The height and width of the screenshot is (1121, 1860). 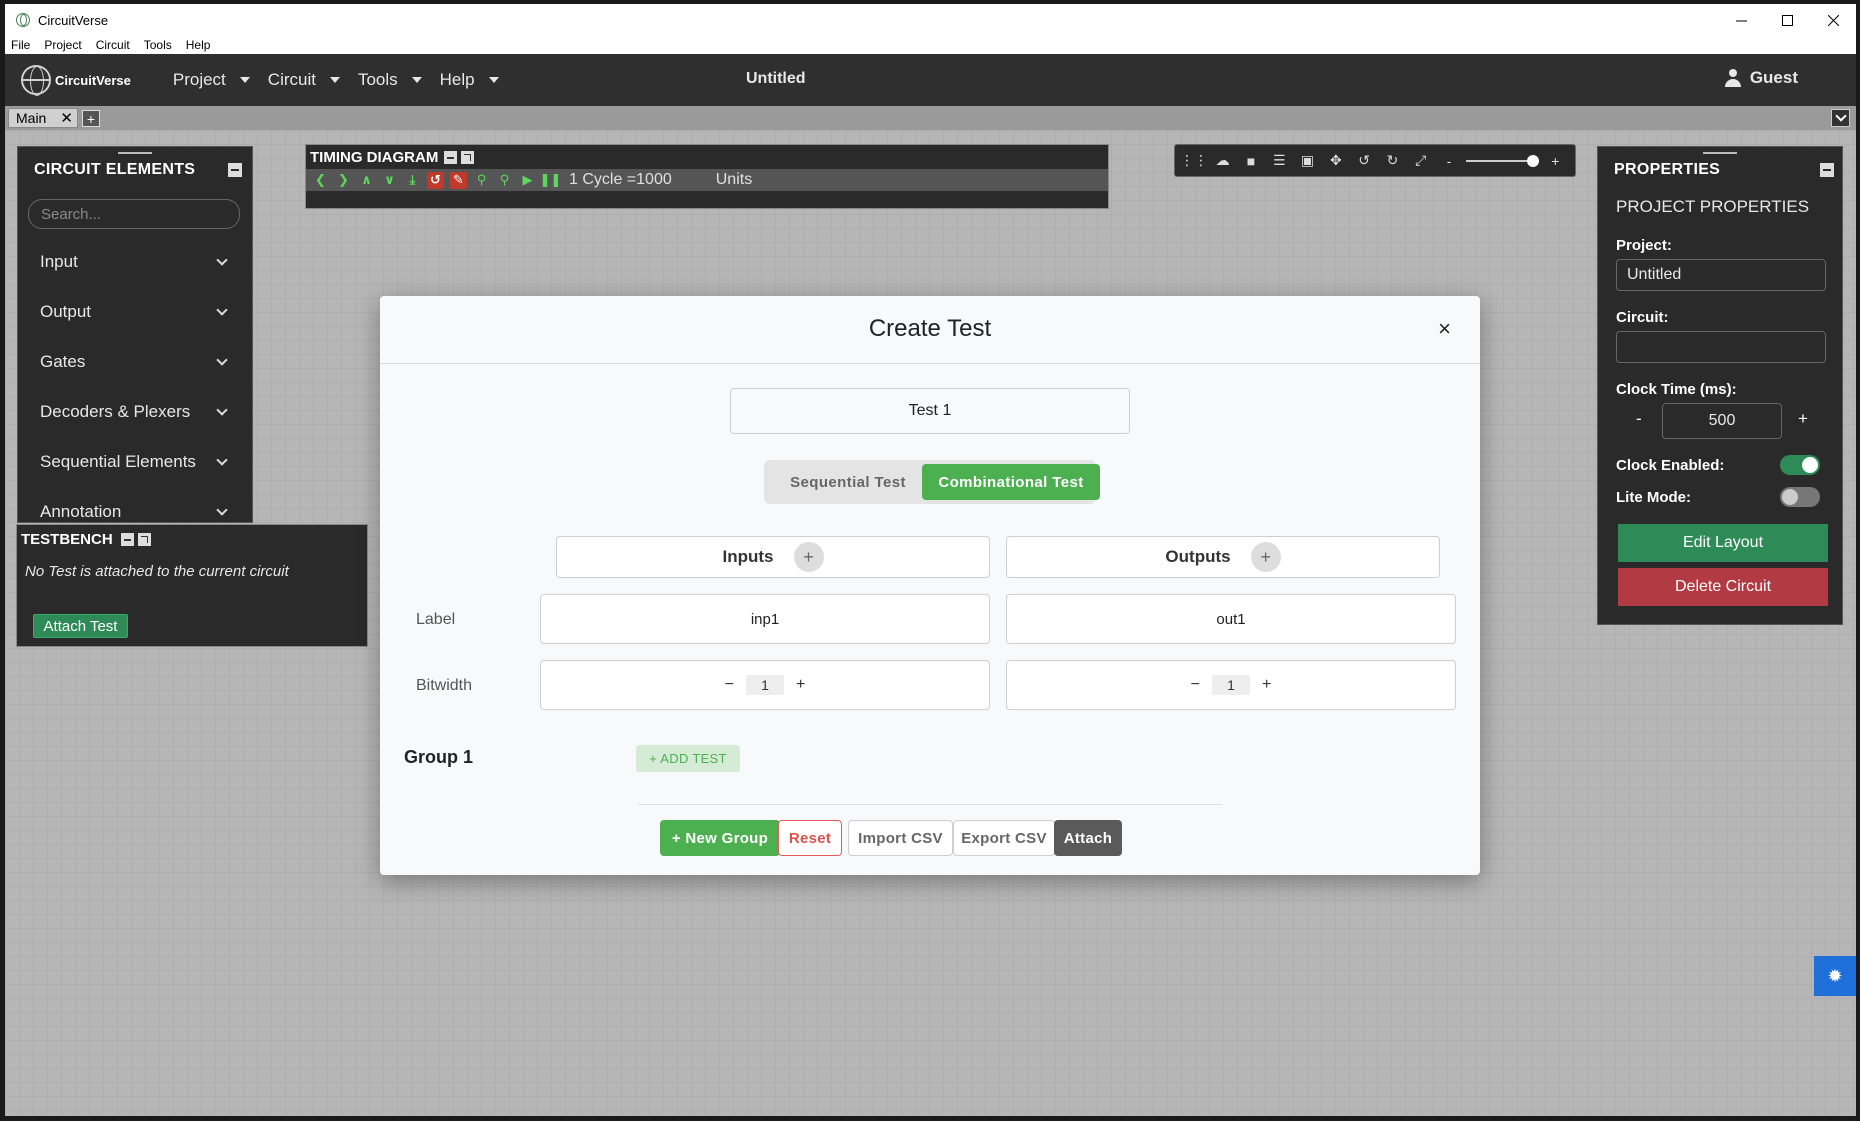 What do you see at coordinates (1231, 619) in the screenshot?
I see `output-label-field: out1` at bounding box center [1231, 619].